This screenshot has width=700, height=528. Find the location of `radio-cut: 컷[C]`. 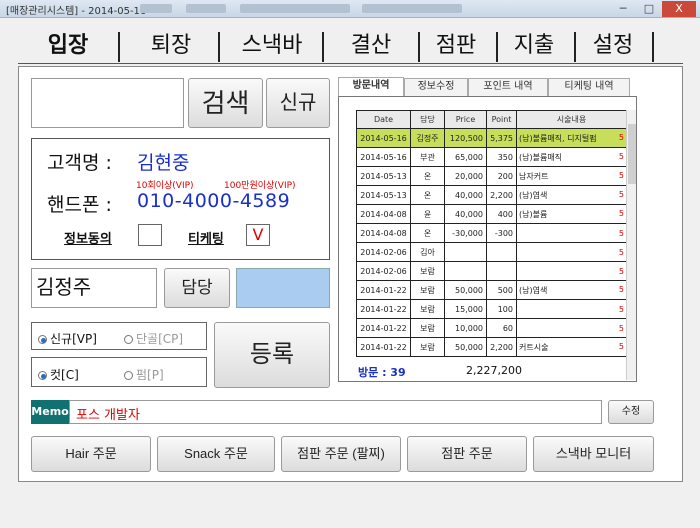

radio-cut: 컷[C] is located at coordinates (58, 374).